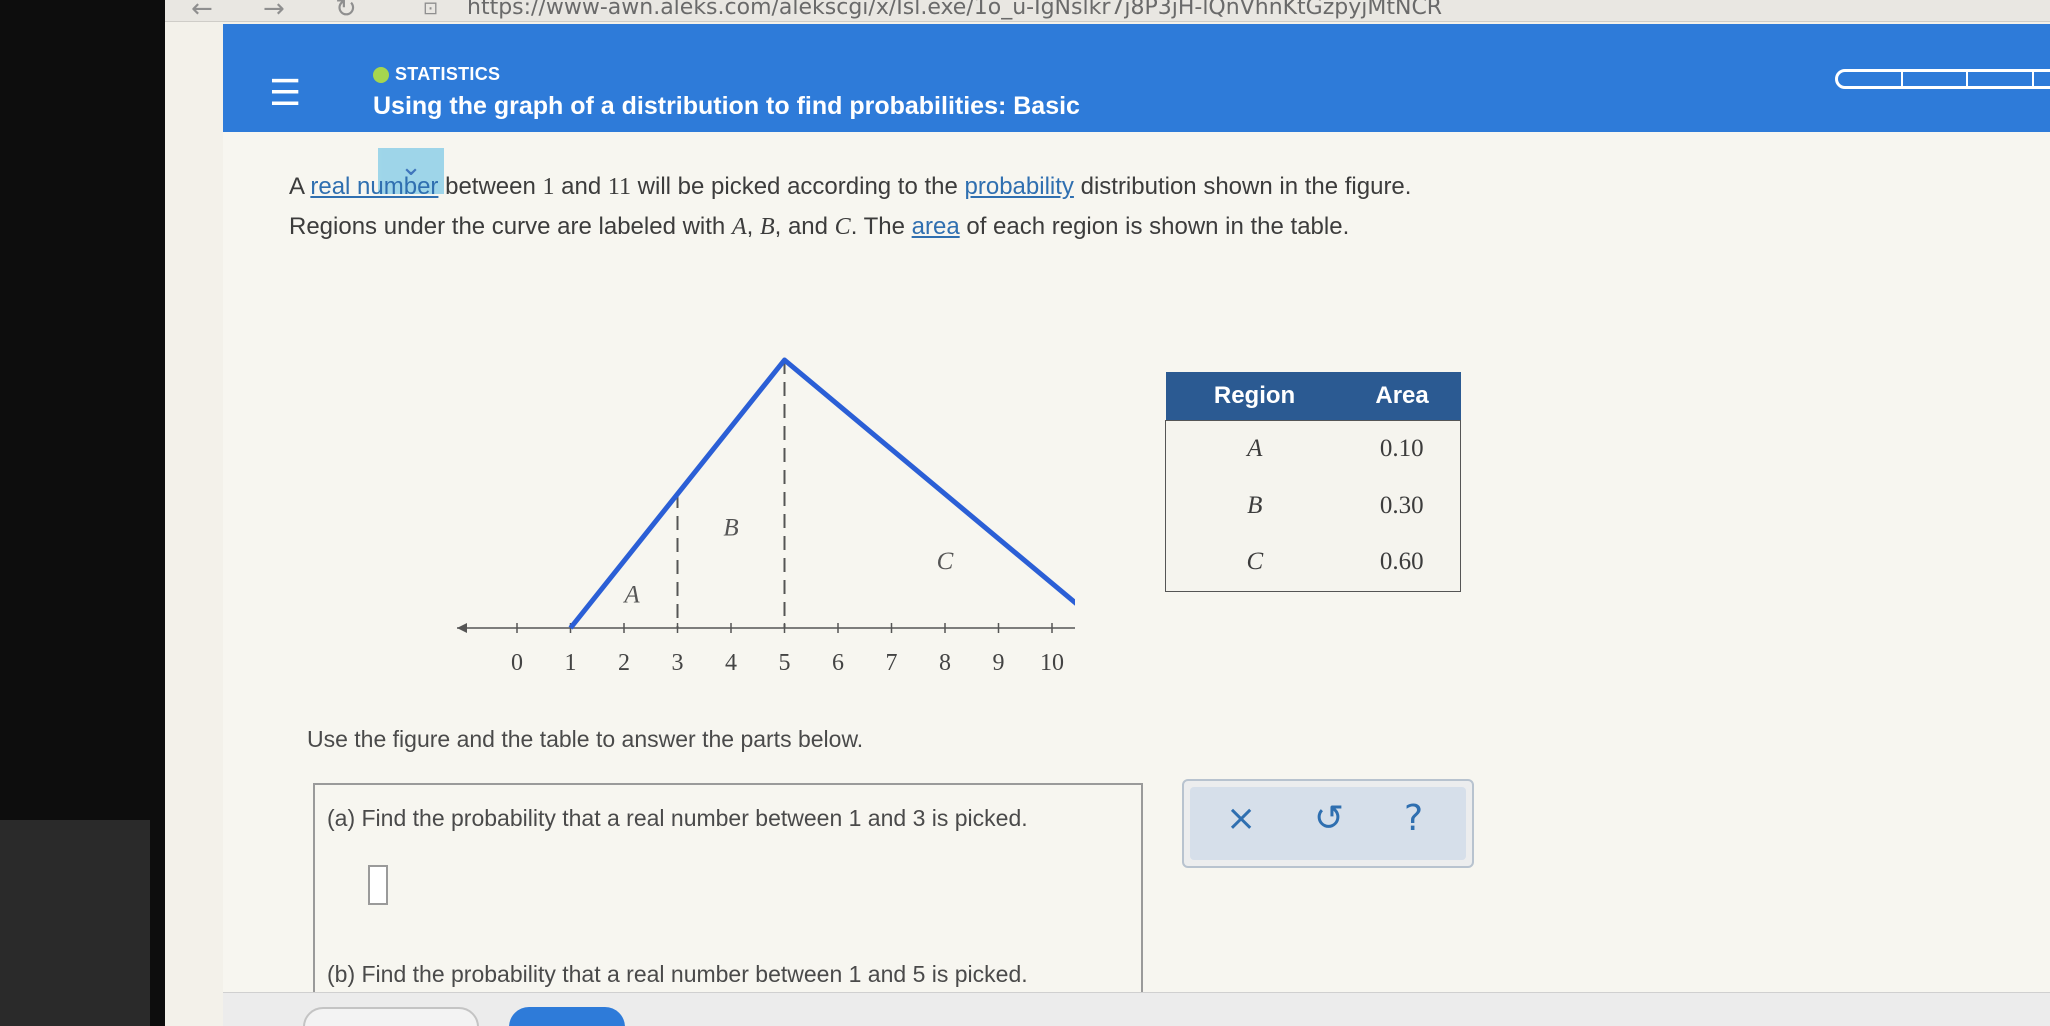 The height and width of the screenshot is (1026, 2050). I want to click on undo-icon: ↺, so click(1329, 819).